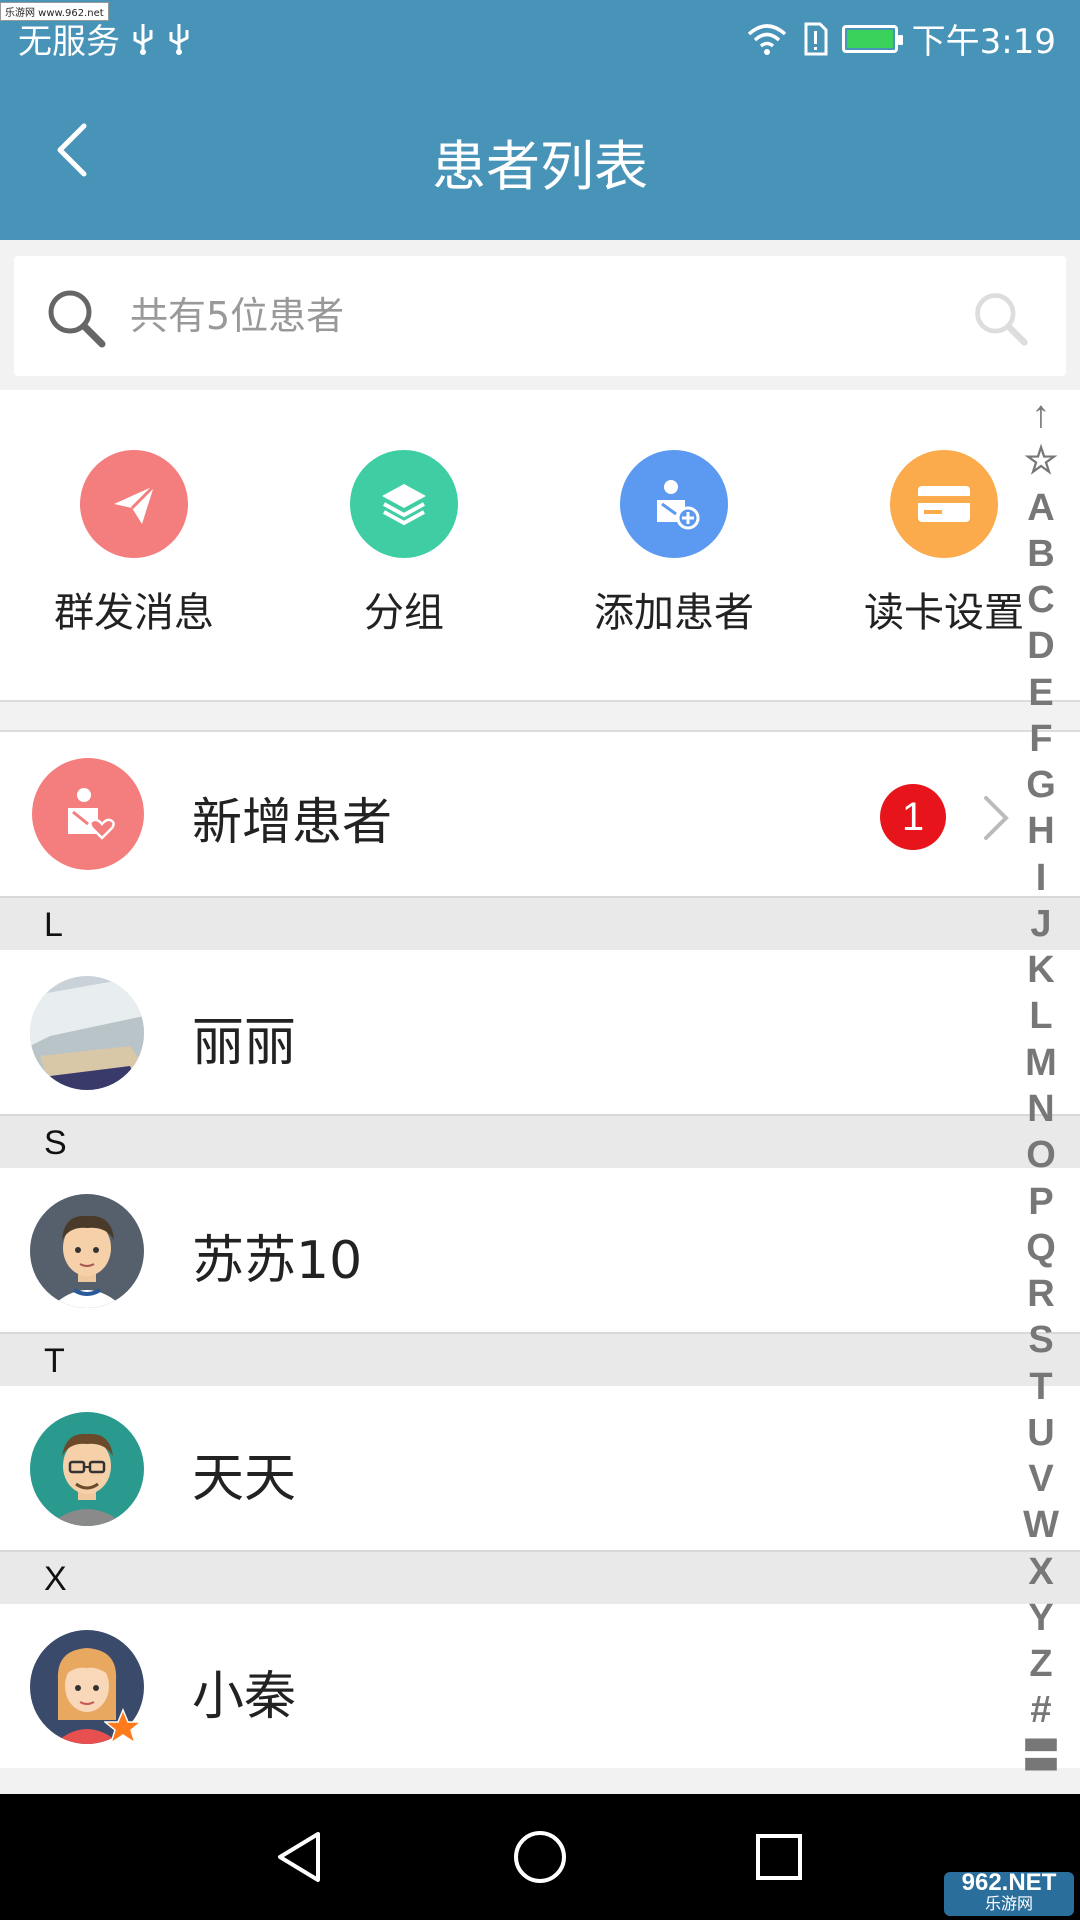  I want to click on index-letter: E, so click(1040, 693).